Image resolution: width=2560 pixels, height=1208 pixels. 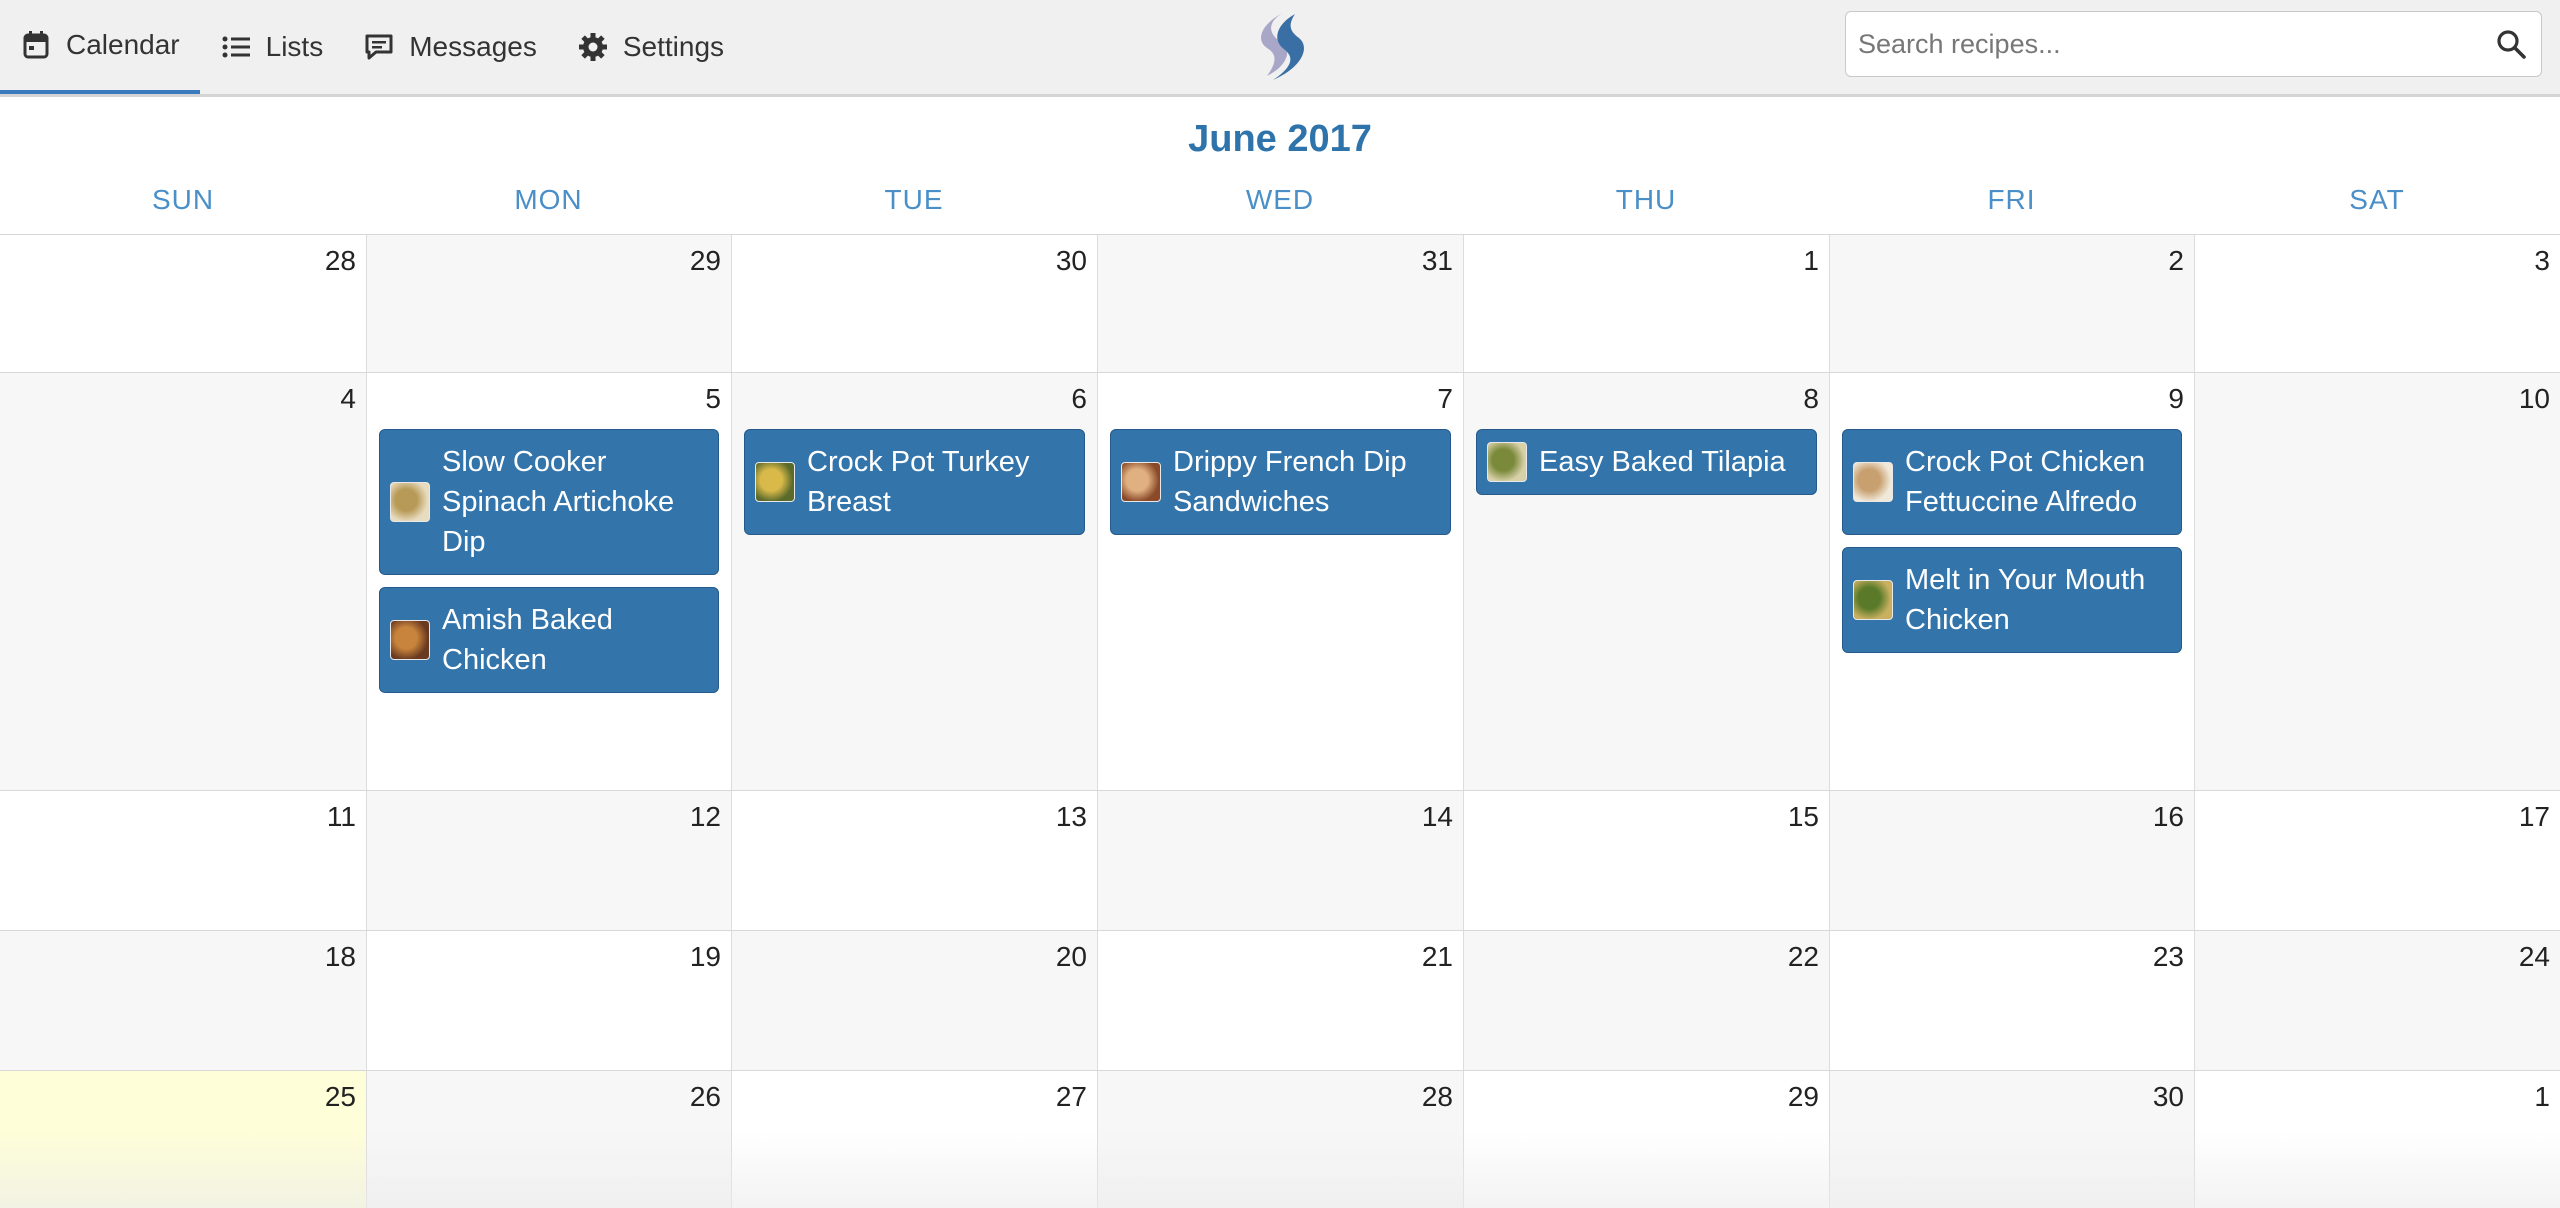 What do you see at coordinates (2377, 303) in the screenshot?
I see `day-cell: 3` at bounding box center [2377, 303].